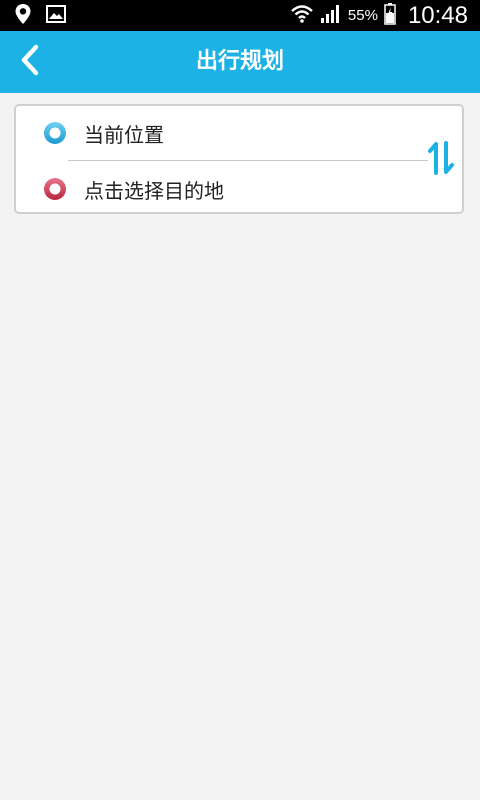 The height and width of the screenshot is (800, 480). I want to click on location-pin-icon, so click(23, 16).